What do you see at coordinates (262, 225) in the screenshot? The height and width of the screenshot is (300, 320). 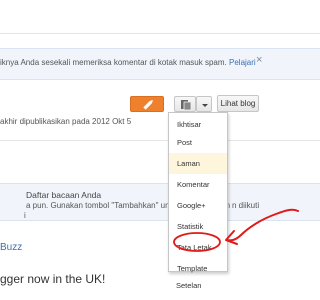 I see `annotation-arrow-line` at bounding box center [262, 225].